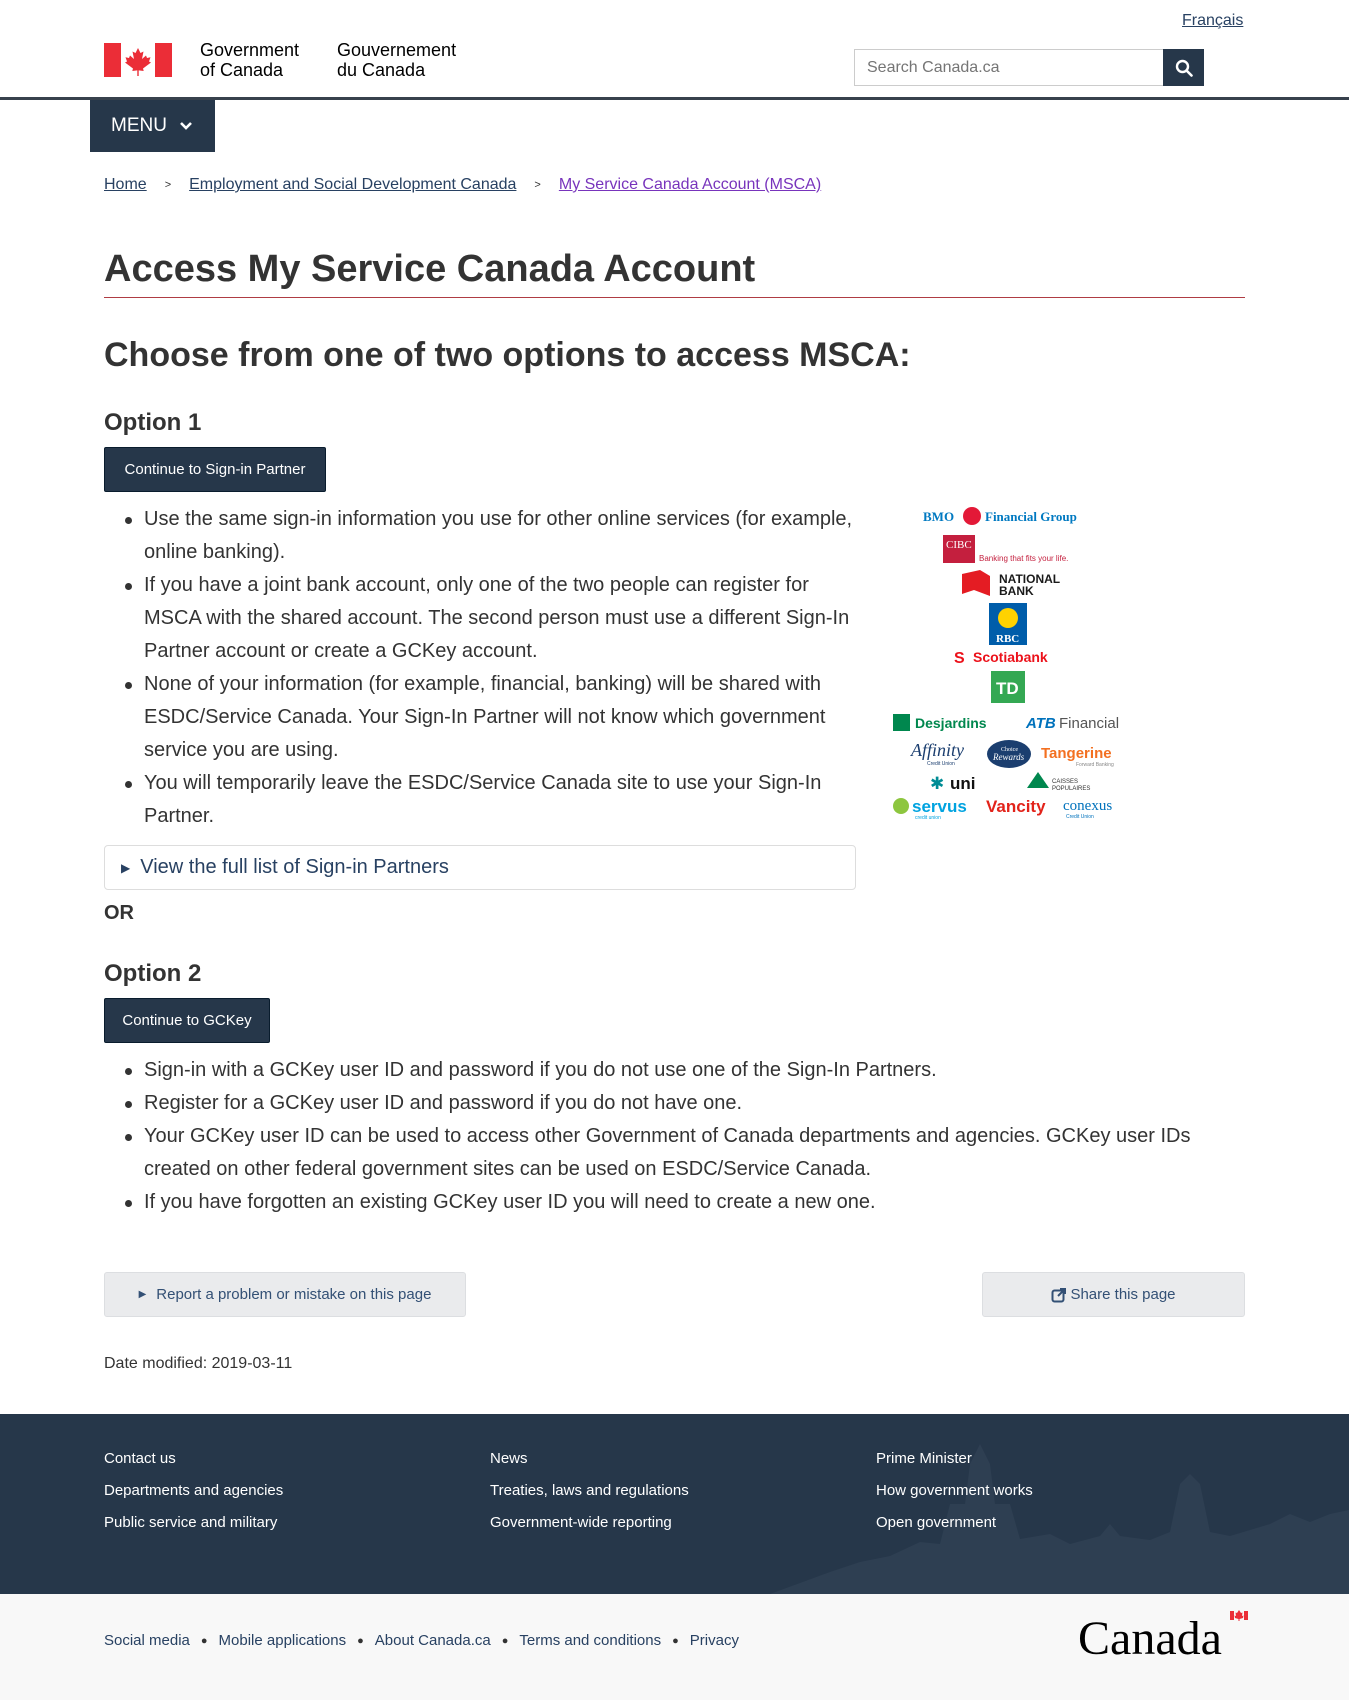  Describe the element at coordinates (901, 806) in the screenshot. I see `servus-icon` at that location.